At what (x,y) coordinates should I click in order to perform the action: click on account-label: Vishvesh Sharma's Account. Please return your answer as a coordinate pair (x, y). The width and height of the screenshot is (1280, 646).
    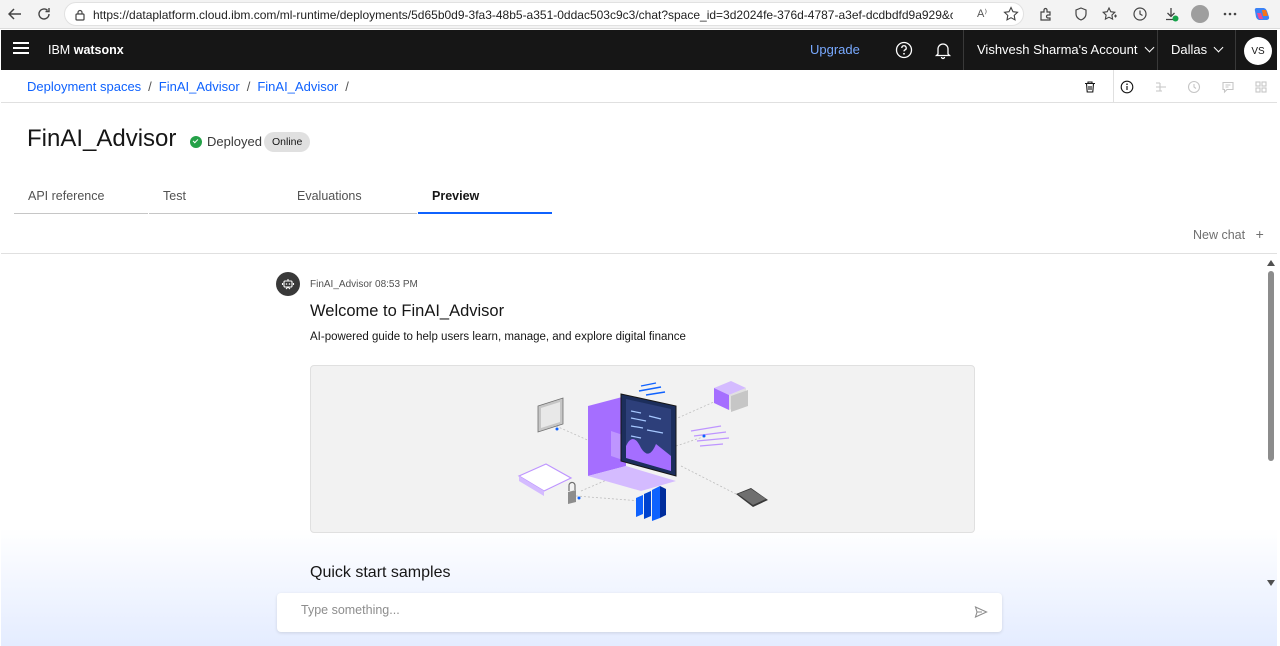
    Looking at the image, I should click on (1057, 49).